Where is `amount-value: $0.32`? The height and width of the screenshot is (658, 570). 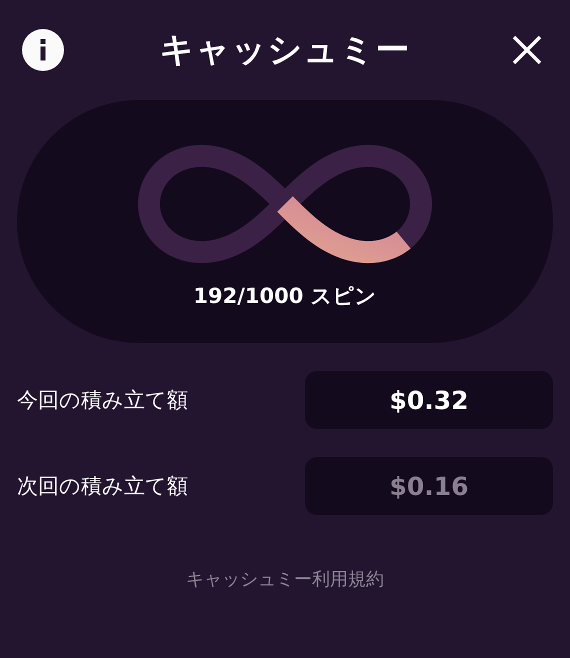 amount-value: $0.32 is located at coordinates (429, 400).